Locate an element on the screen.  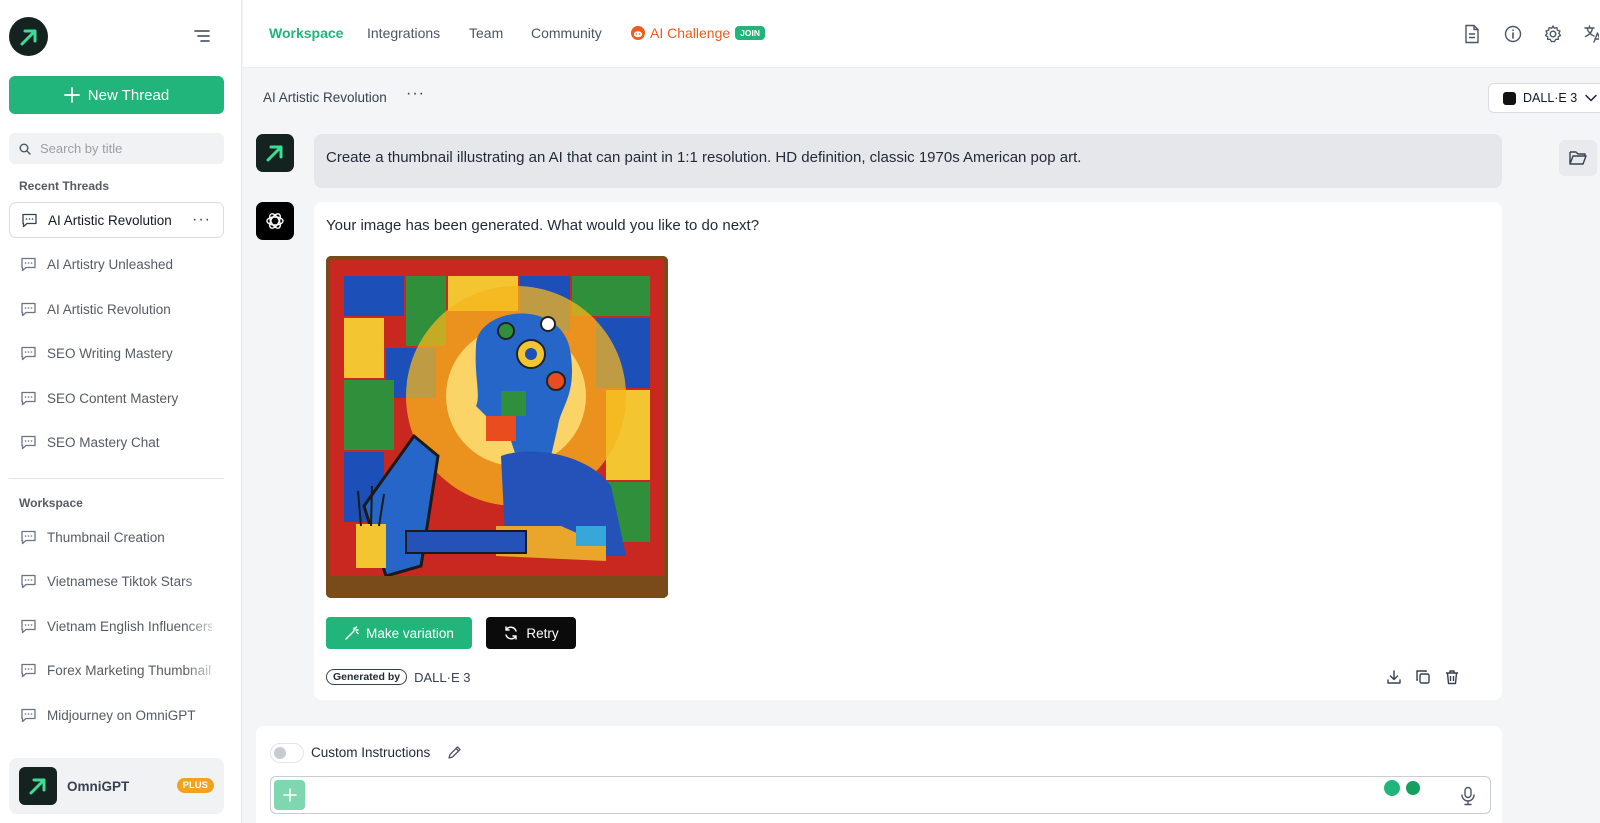
thread-search is located at coordinates (116, 148).